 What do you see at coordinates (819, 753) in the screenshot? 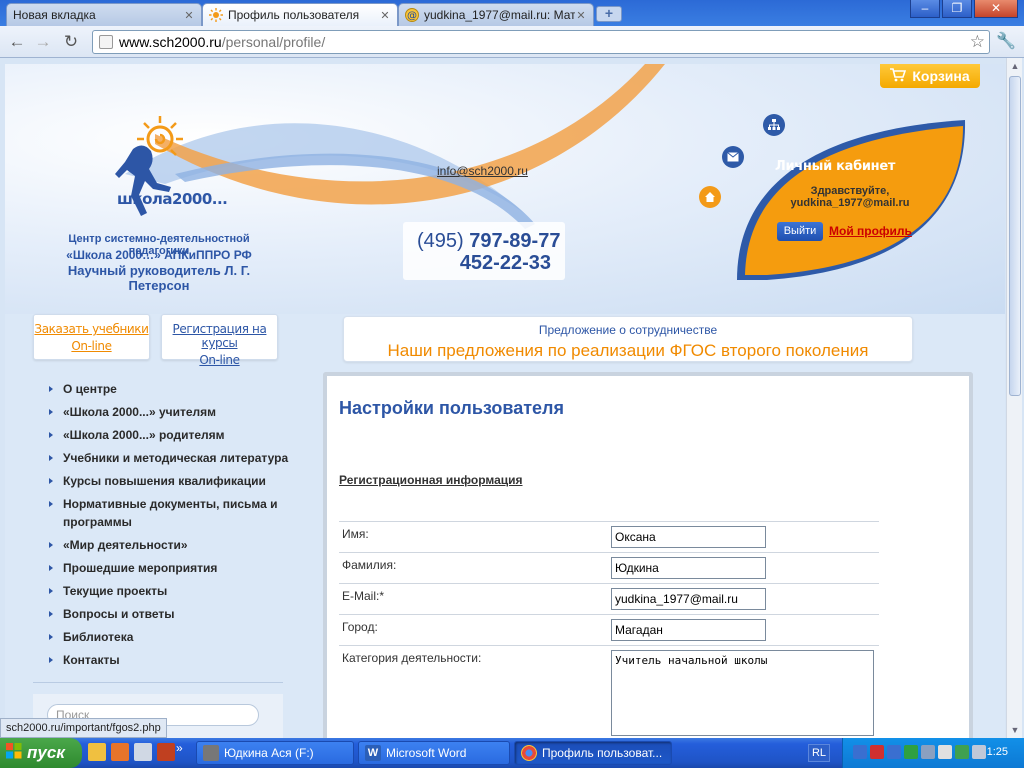
I see `language-indicator: RL` at bounding box center [819, 753].